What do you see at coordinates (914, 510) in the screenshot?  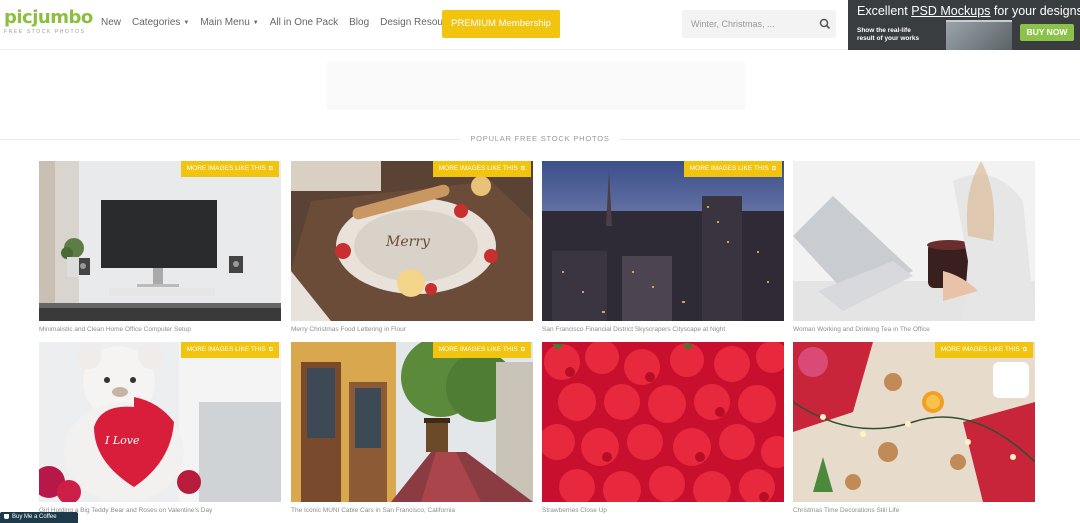 I see `photo-caption: Christmas Time Decorations Still Life` at bounding box center [914, 510].